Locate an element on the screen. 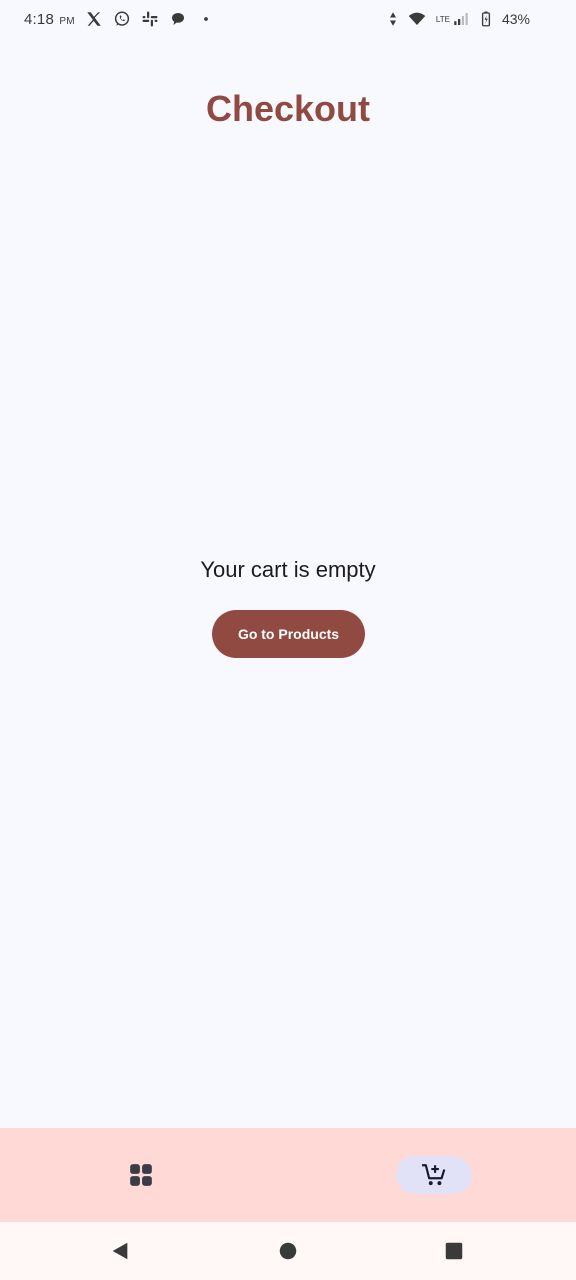 The width and height of the screenshot is (576, 1280). battery-icon is located at coordinates (486, 19).